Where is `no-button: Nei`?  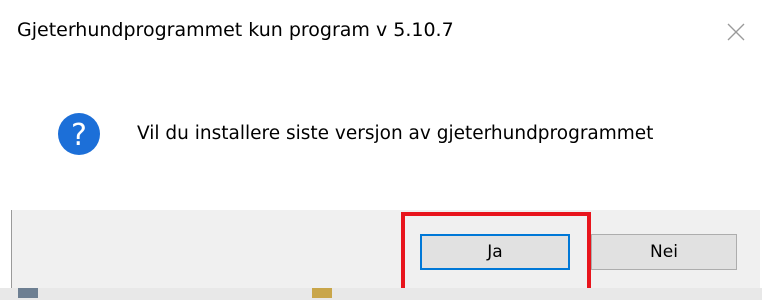 no-button: Nei is located at coordinates (664, 252).